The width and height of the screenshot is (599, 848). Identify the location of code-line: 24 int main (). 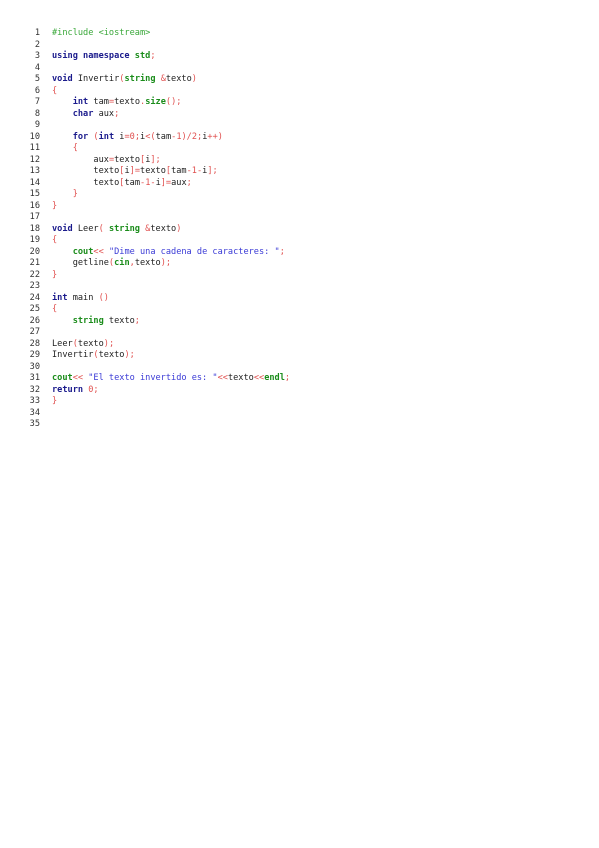
(157, 299).